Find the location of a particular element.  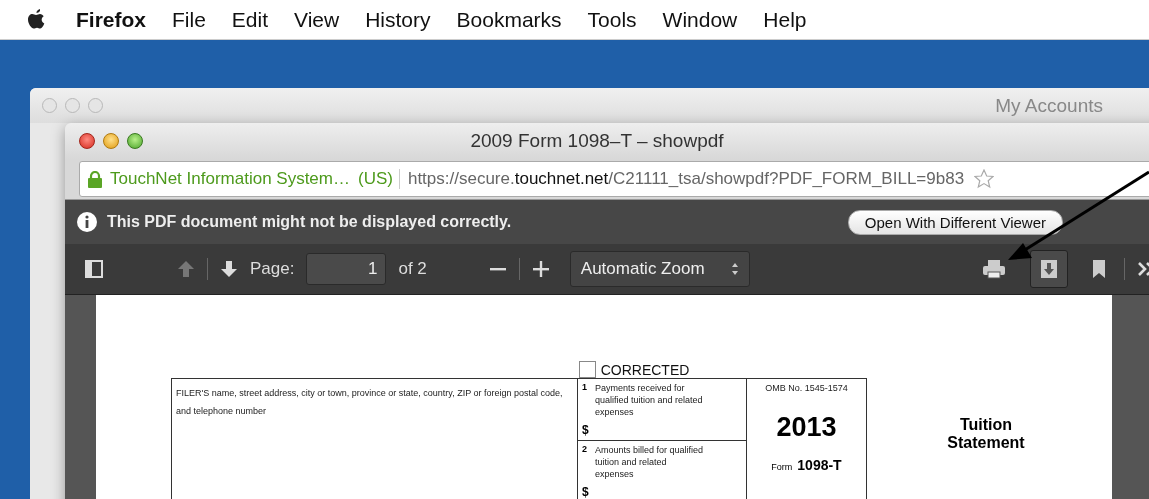

box-label: Amounts billed for qualified tuition and related expenses is located at coordinates (650, 462).